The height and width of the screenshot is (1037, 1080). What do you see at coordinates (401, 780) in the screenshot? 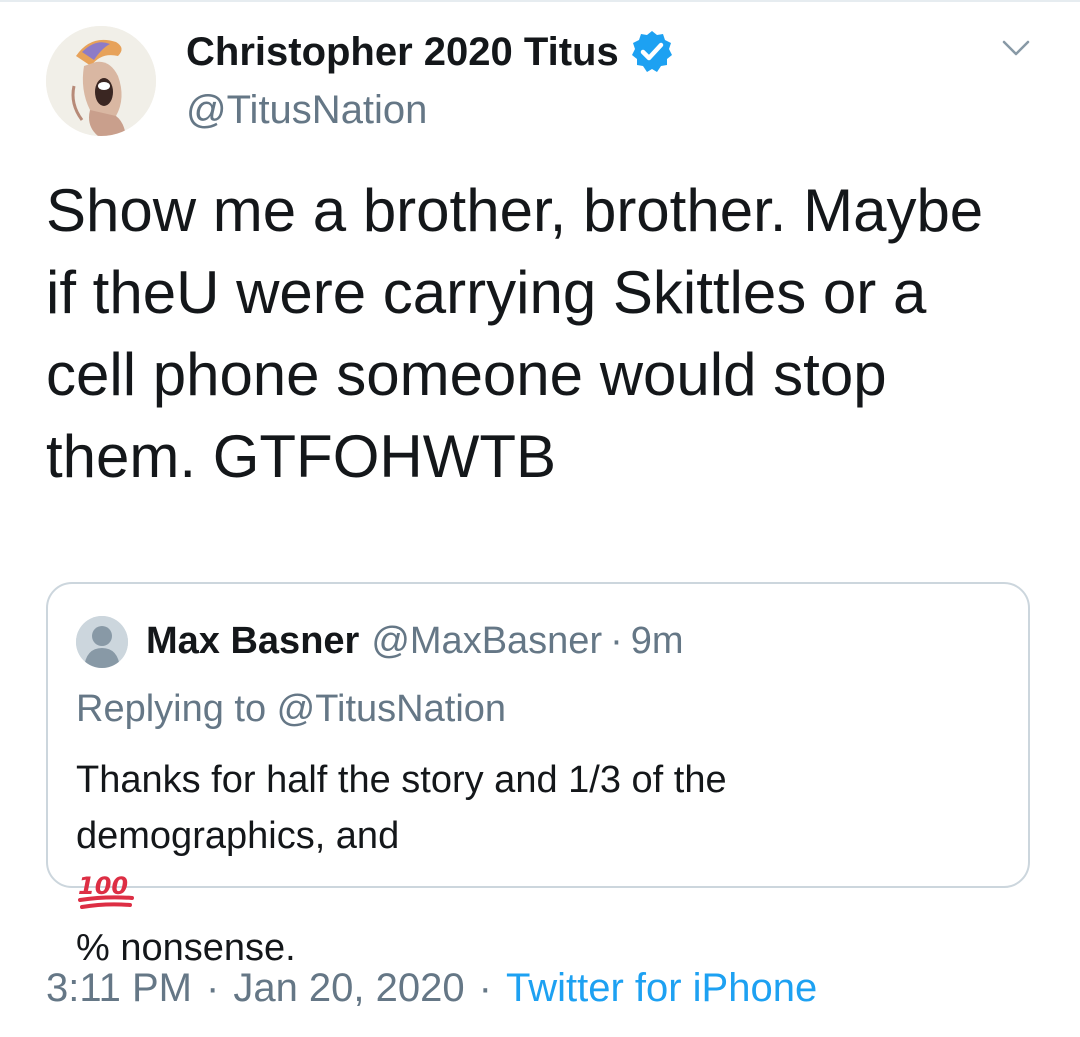
I see `quoted-text-line: Thanks for half the story and 1/3 of the` at bounding box center [401, 780].